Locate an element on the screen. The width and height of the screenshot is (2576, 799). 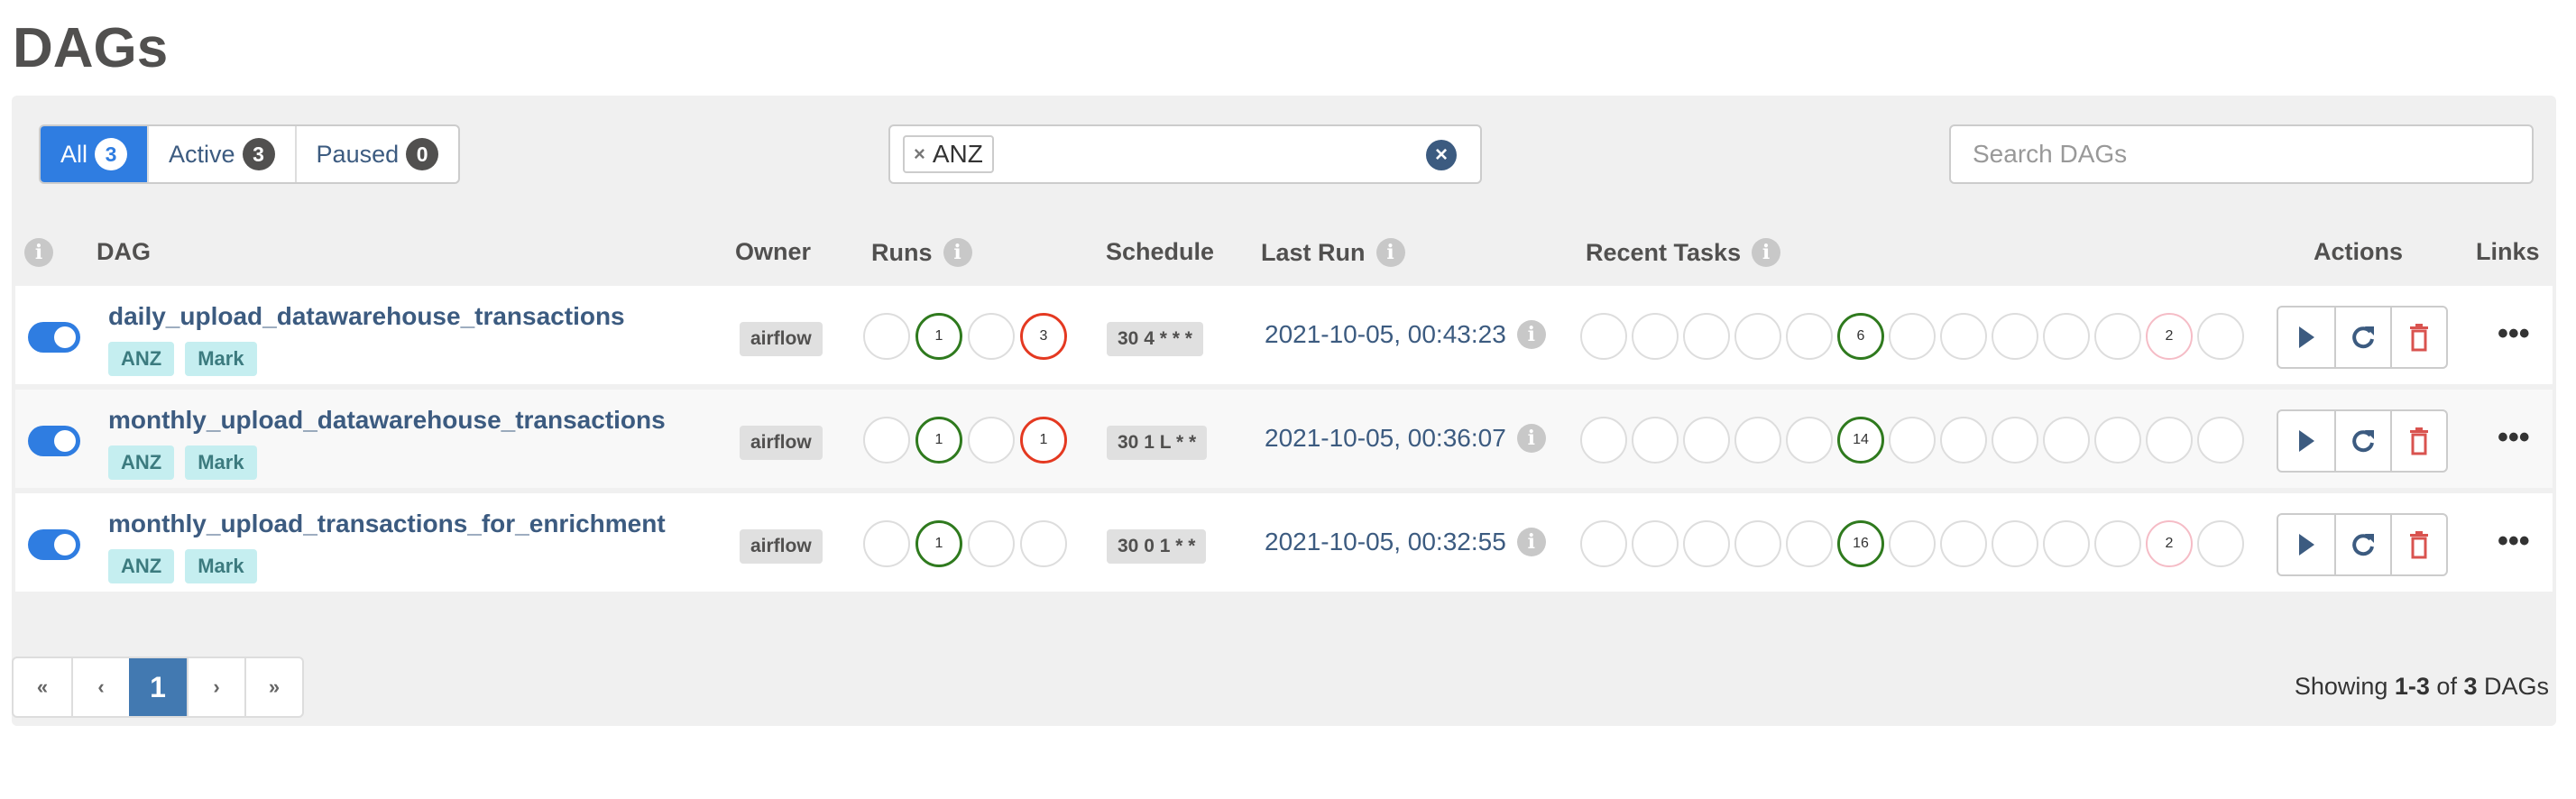
search-dags-input is located at coordinates (2241, 154).